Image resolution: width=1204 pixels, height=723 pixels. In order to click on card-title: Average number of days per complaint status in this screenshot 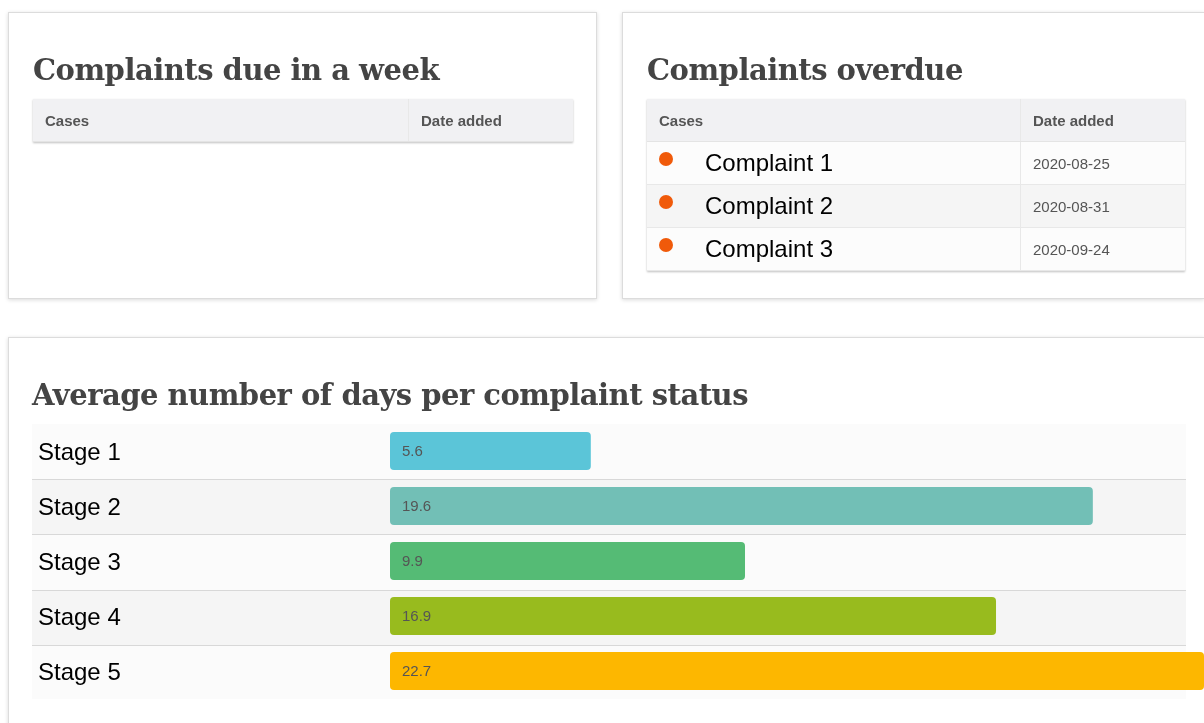, I will do `click(391, 395)`.